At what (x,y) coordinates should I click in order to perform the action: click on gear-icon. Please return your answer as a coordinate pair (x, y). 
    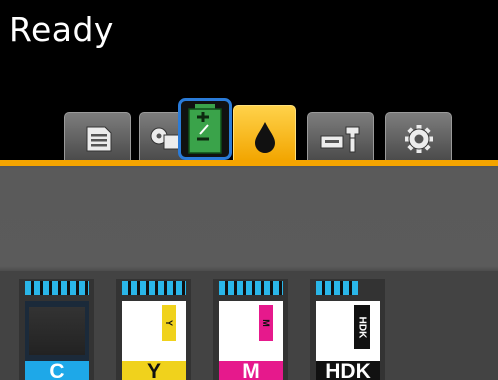
    Looking at the image, I should click on (419, 139).